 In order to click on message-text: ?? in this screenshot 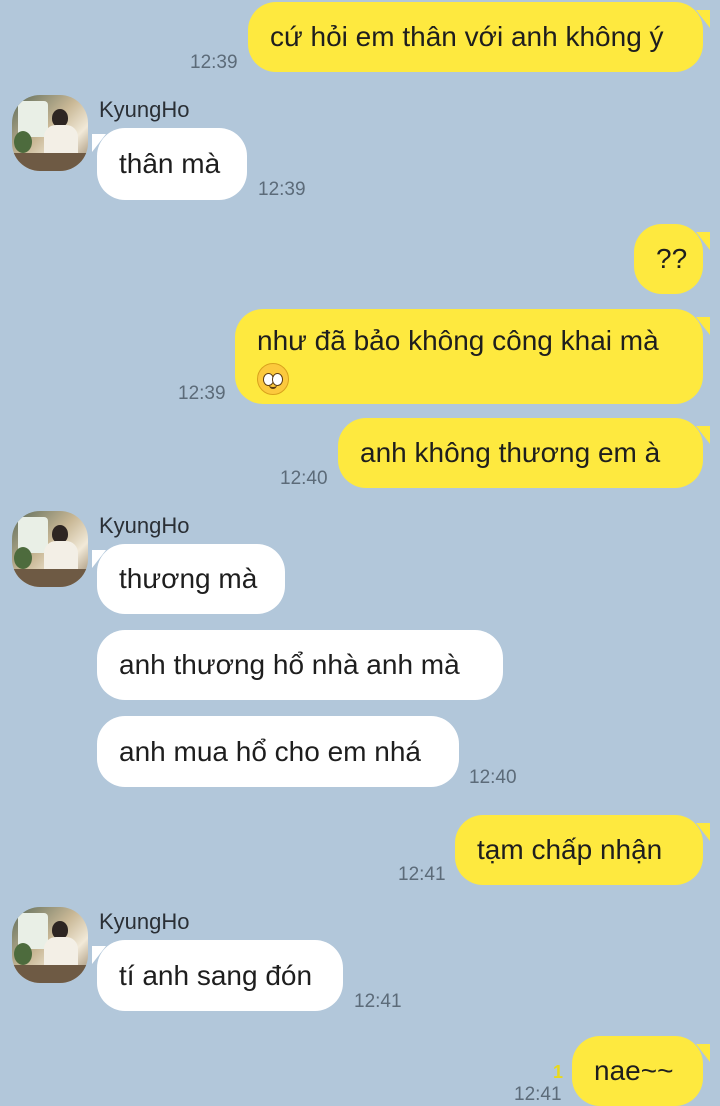, I will do `click(672, 258)`.